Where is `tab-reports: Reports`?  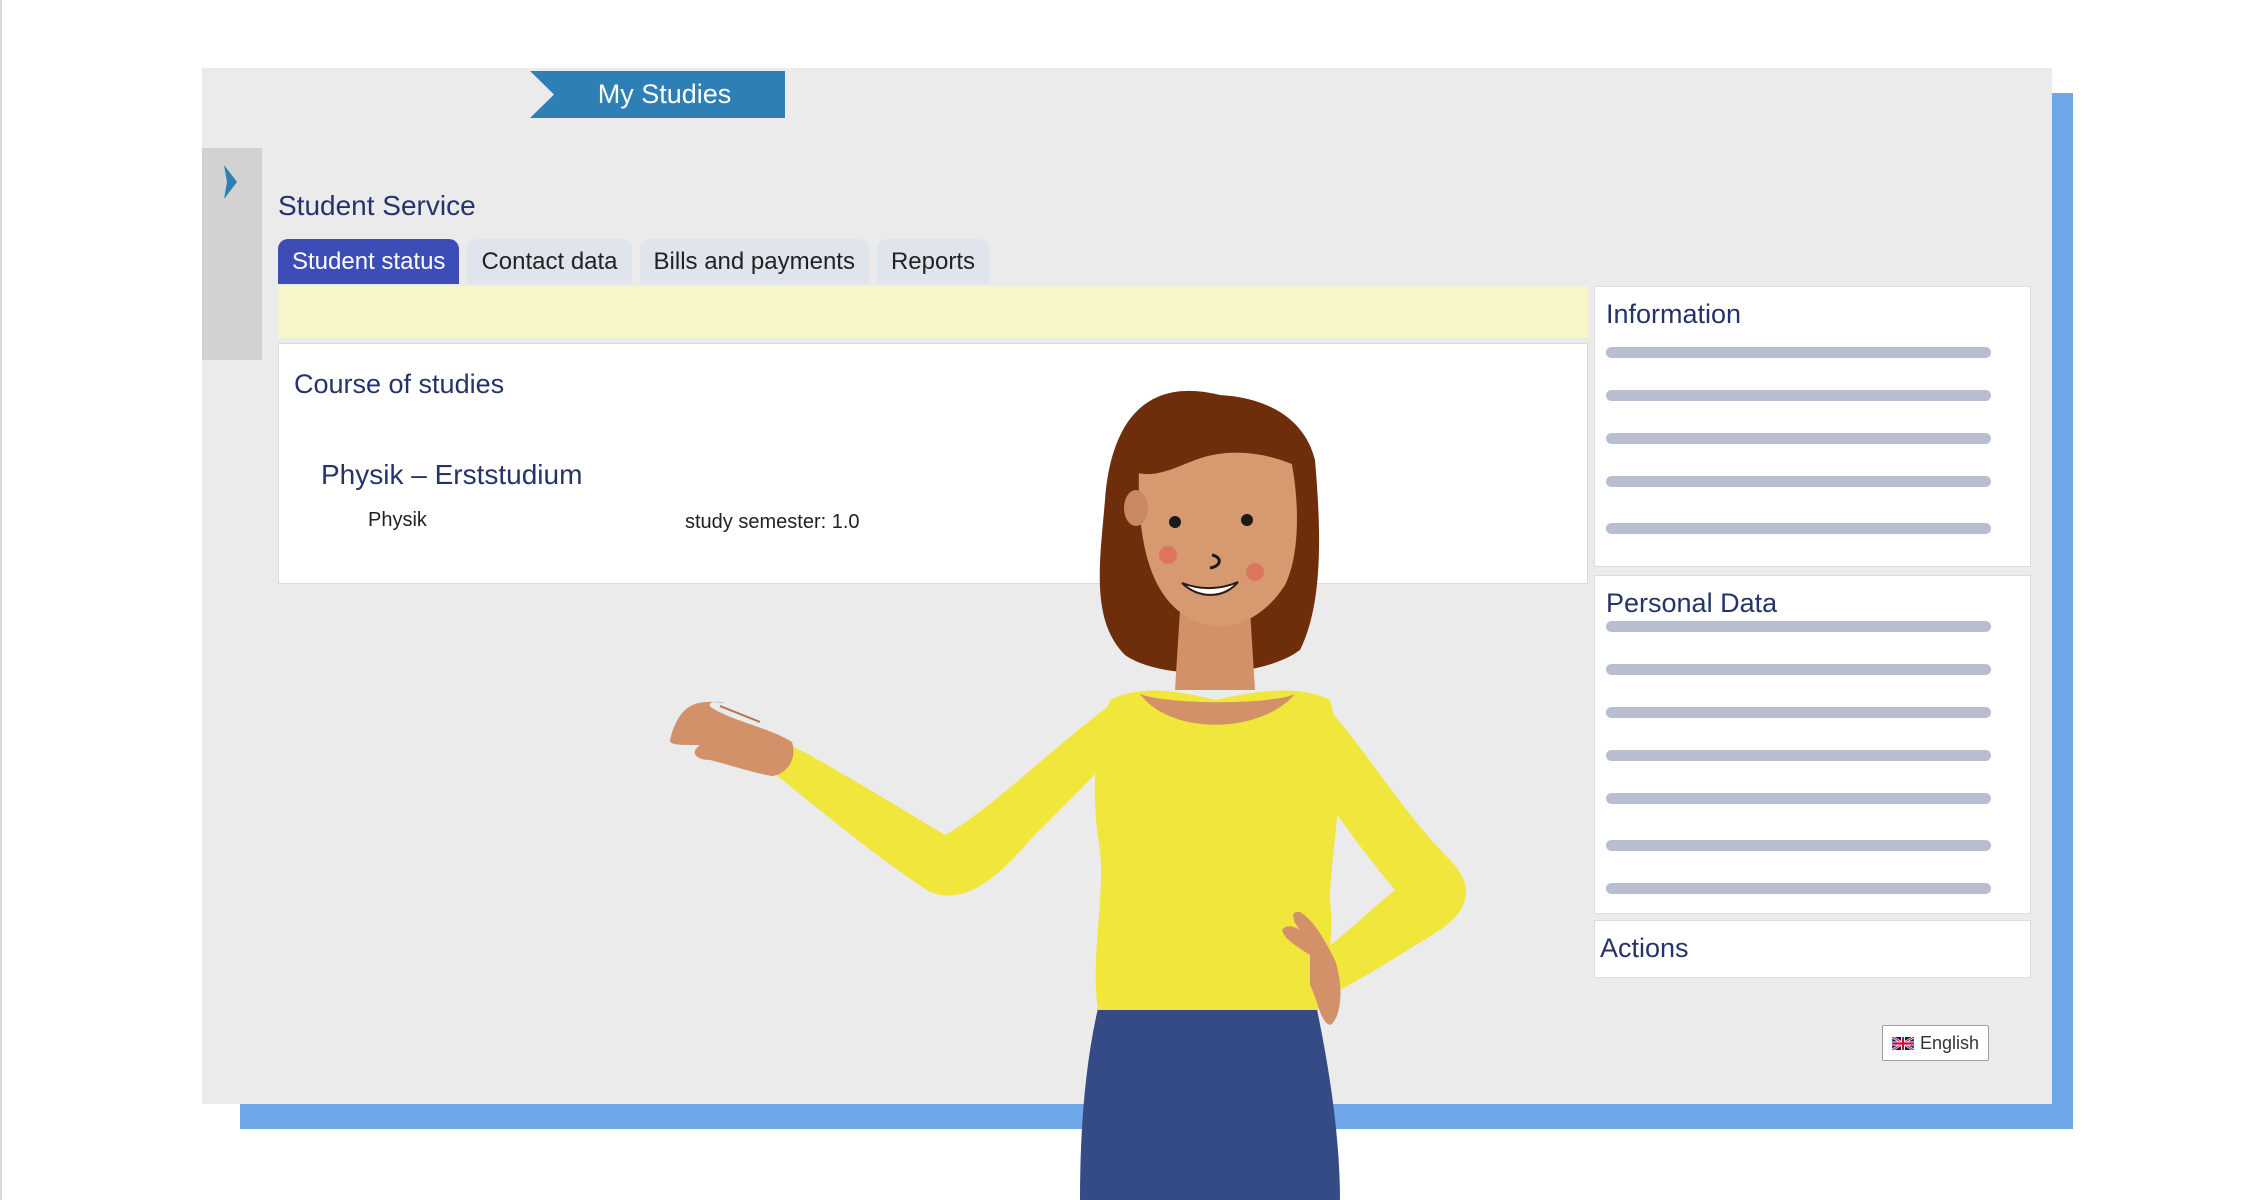 tab-reports: Reports is located at coordinates (933, 261).